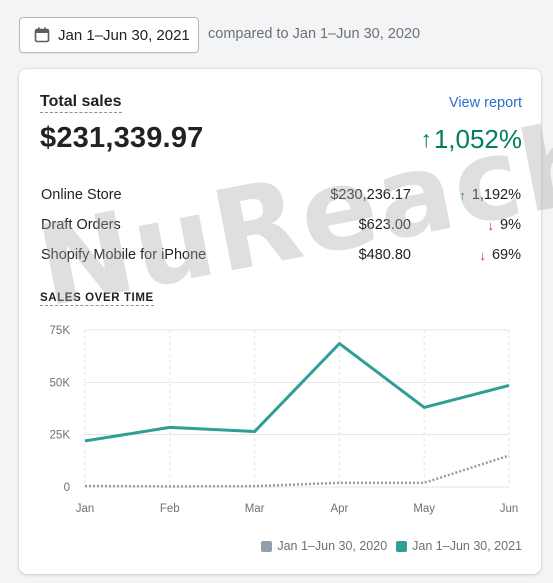 The height and width of the screenshot is (583, 553). Describe the element at coordinates (297, 471) in the screenshot. I see `series-line-2020` at that location.